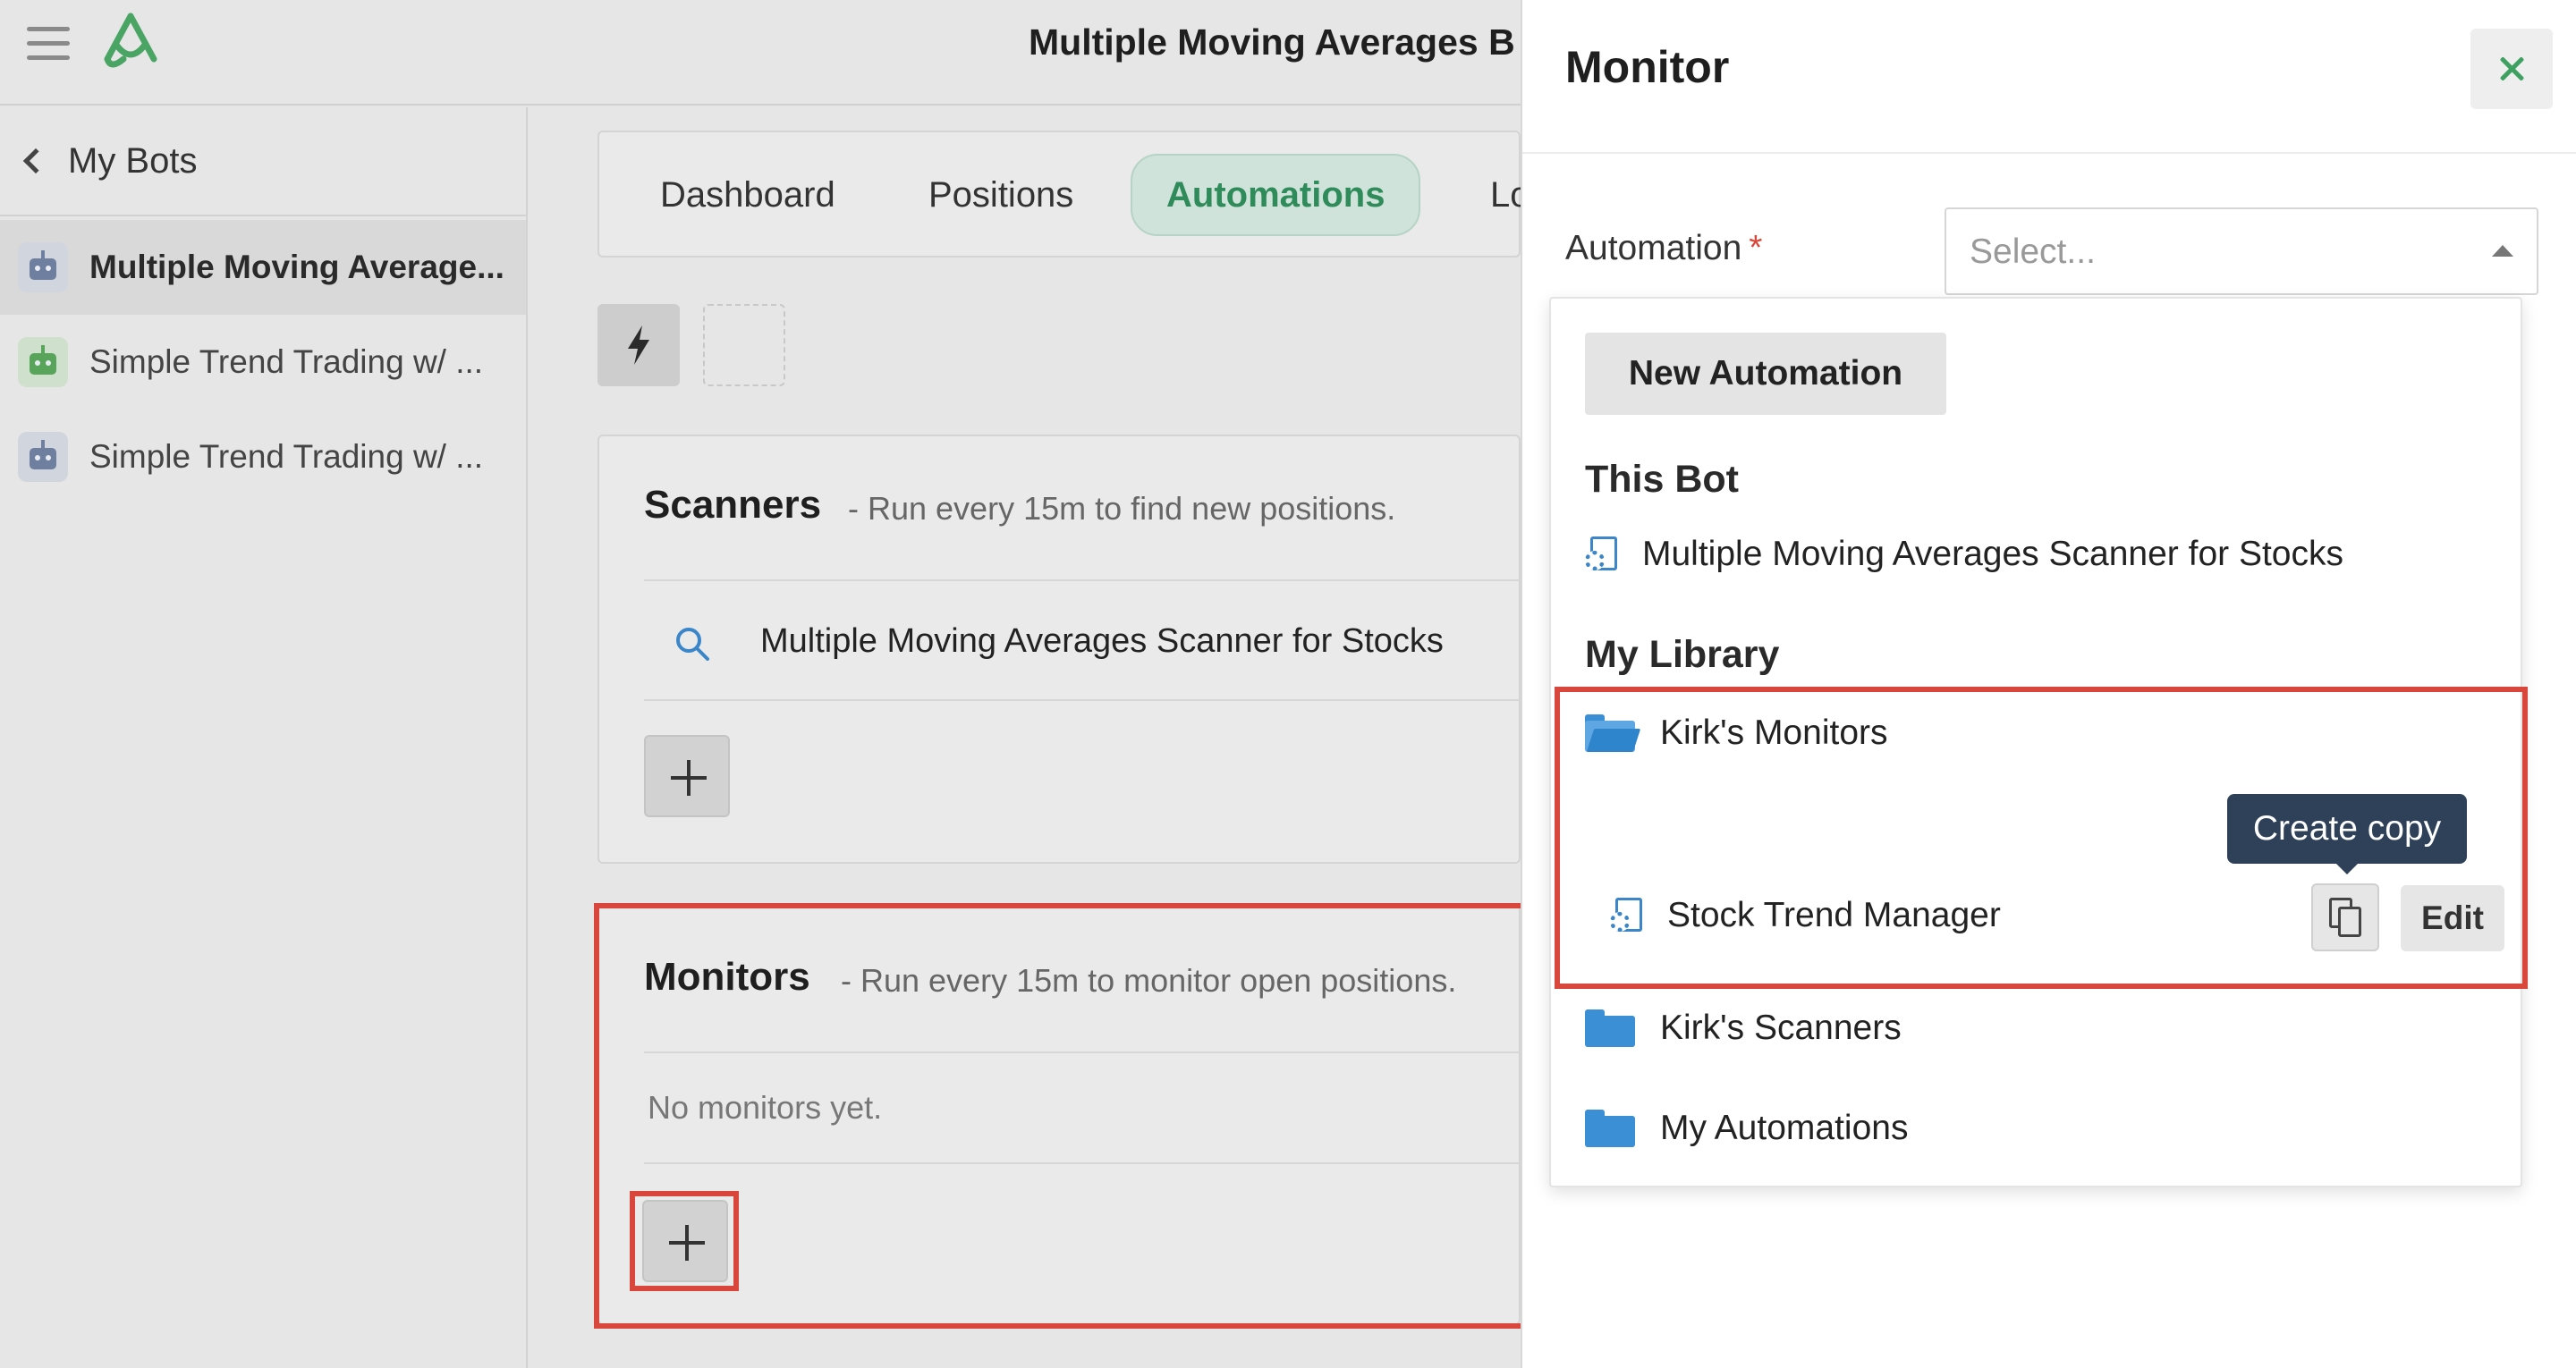 This screenshot has width=2576, height=1368. I want to click on top-bar: Multiple Moving Averages B, so click(760, 53).